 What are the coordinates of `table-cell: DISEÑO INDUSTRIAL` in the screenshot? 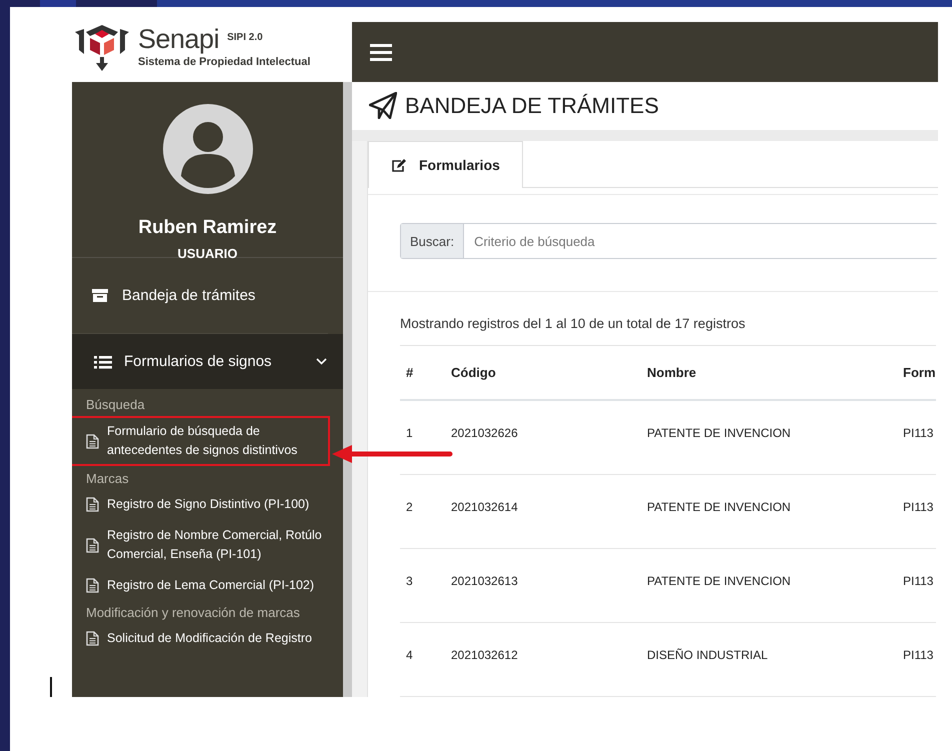 It's located at (769, 659).